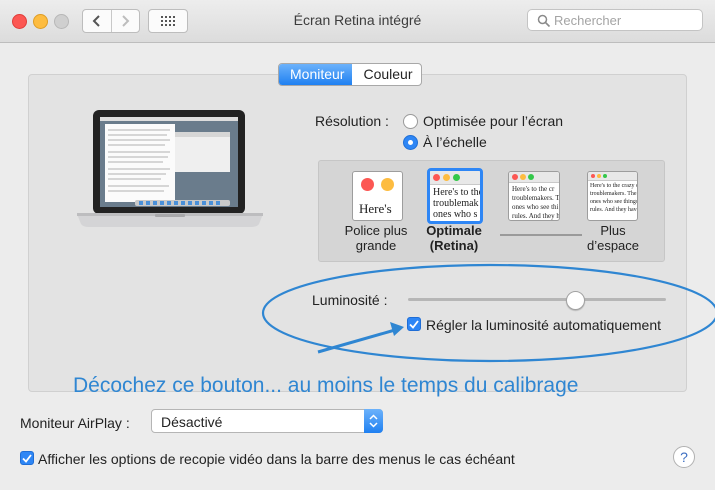  What do you see at coordinates (316, 74) in the screenshot?
I see `tab-moniteur: Moniteur` at bounding box center [316, 74].